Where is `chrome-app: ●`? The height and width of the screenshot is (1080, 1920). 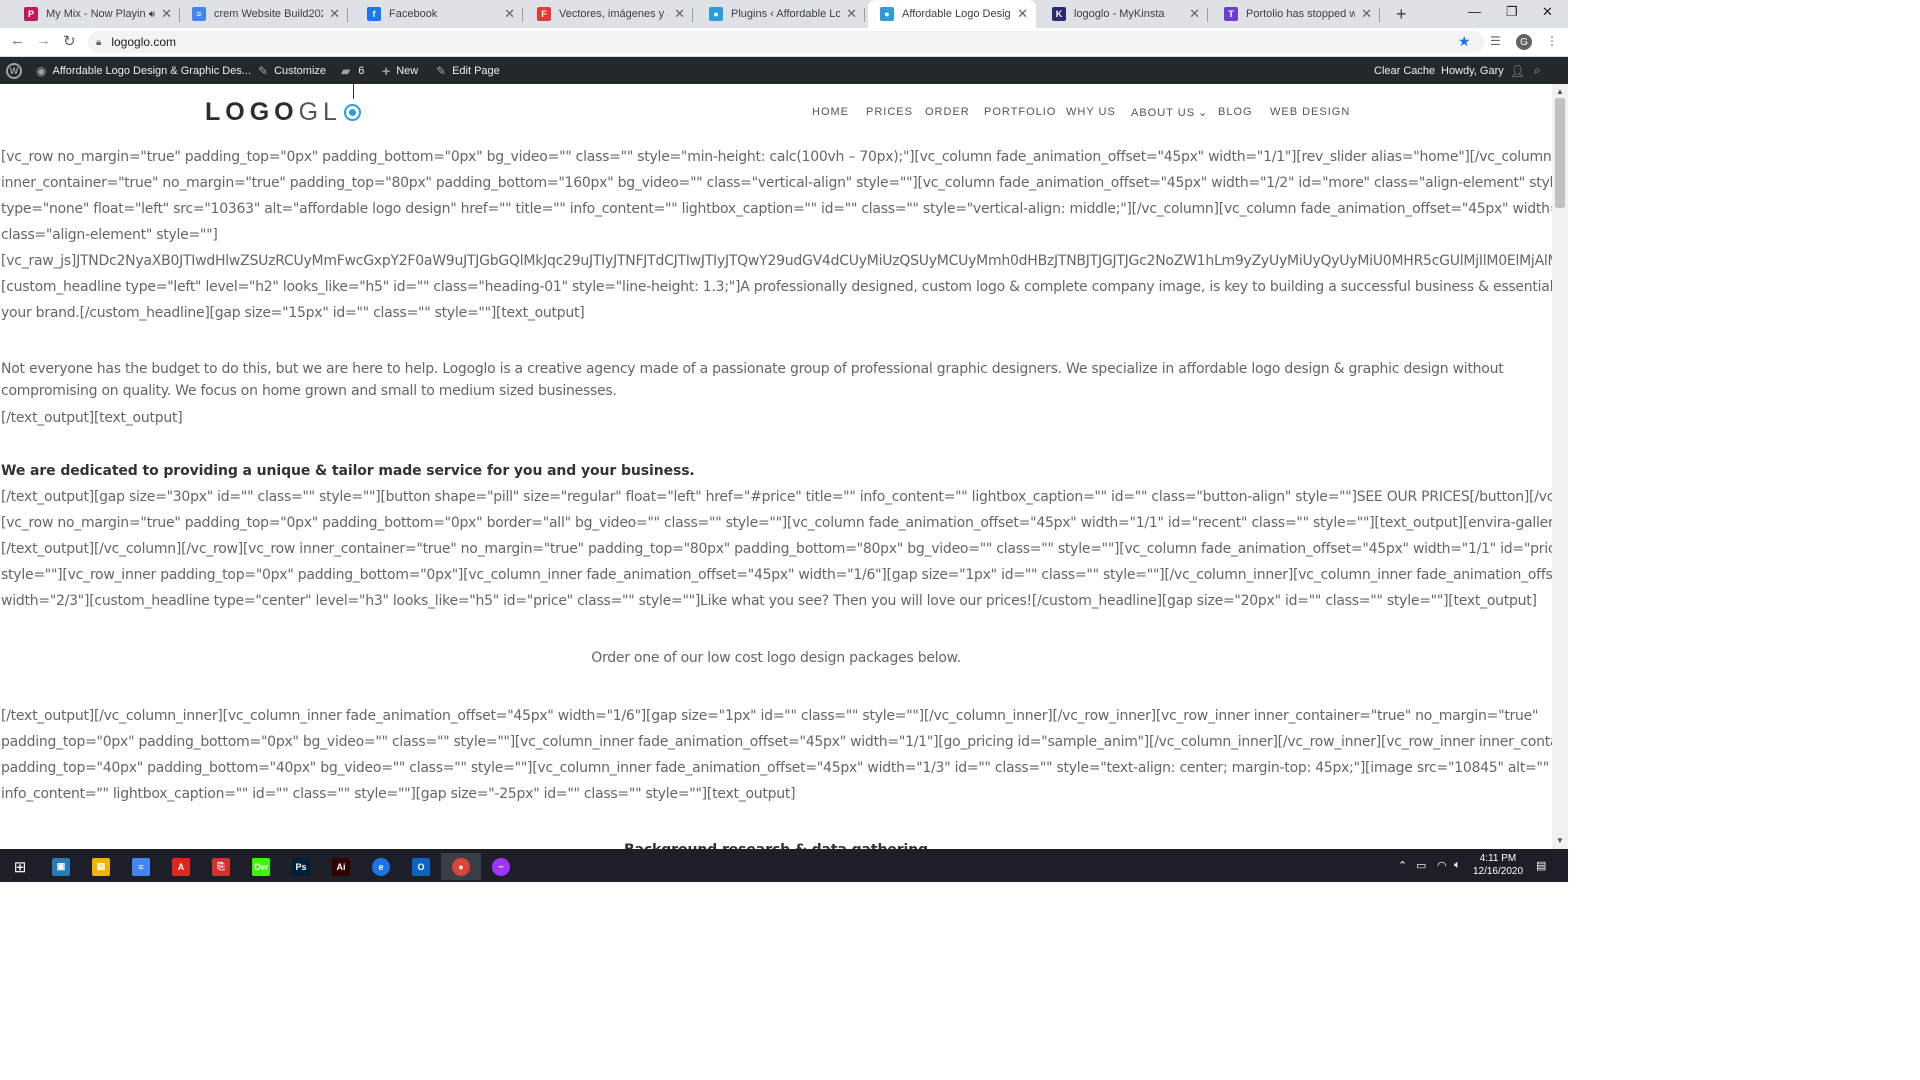
chrome-app: ● is located at coordinates (461, 866).